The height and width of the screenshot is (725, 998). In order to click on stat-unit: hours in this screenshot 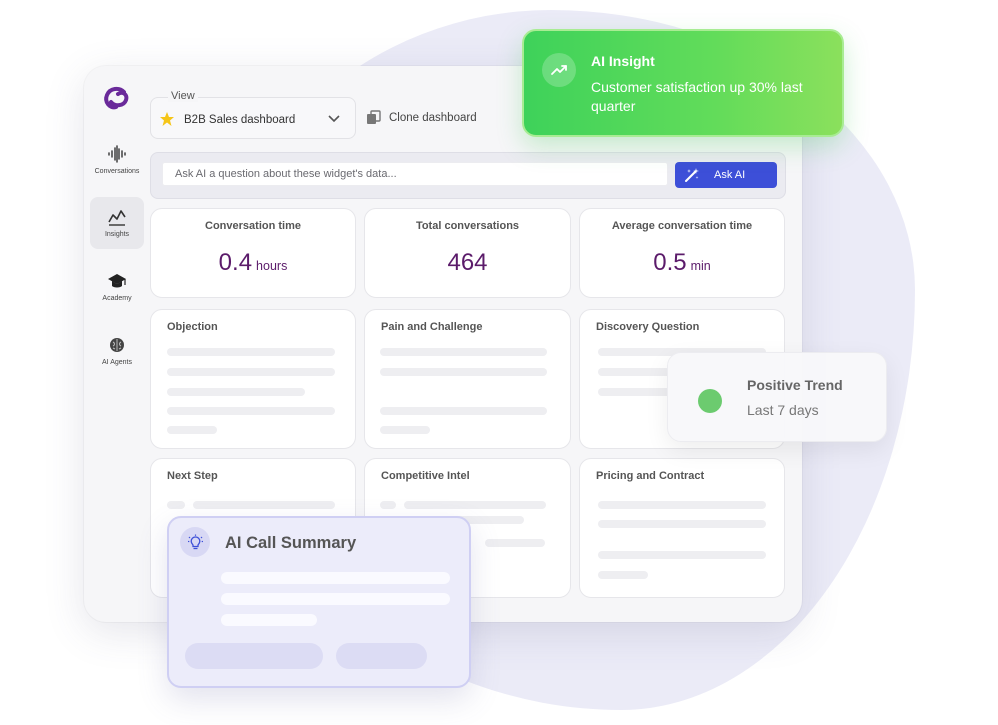, I will do `click(272, 266)`.